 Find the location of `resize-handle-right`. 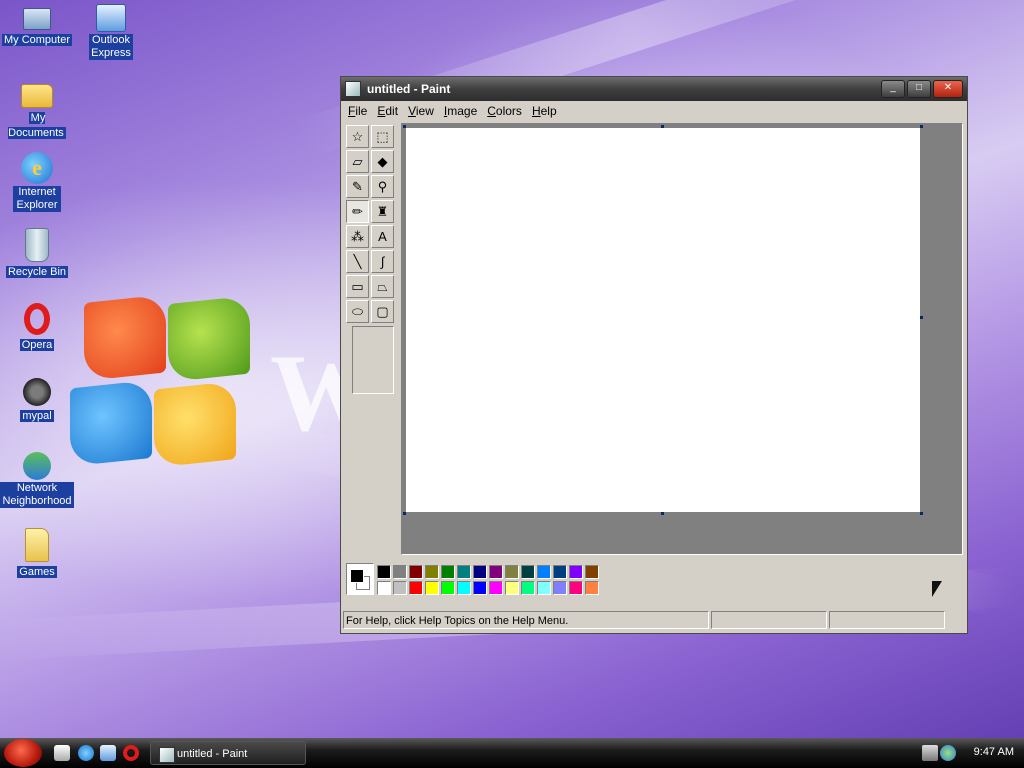

resize-handle-right is located at coordinates (921, 317).